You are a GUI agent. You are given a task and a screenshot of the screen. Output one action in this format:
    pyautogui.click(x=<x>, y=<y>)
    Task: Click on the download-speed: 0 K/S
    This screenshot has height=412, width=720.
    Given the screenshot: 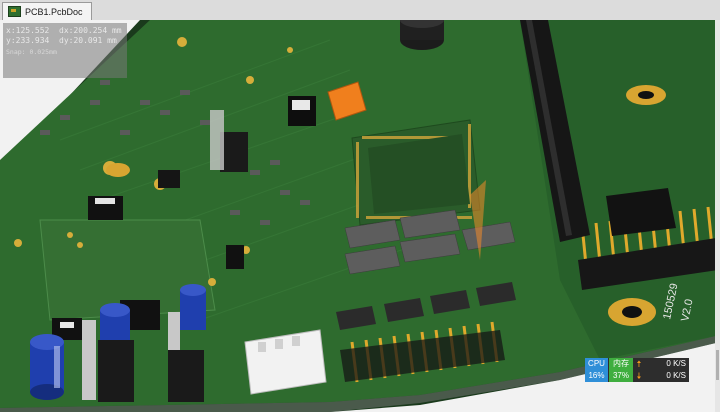 What is the action you would take?
    pyautogui.click(x=676, y=375)
    